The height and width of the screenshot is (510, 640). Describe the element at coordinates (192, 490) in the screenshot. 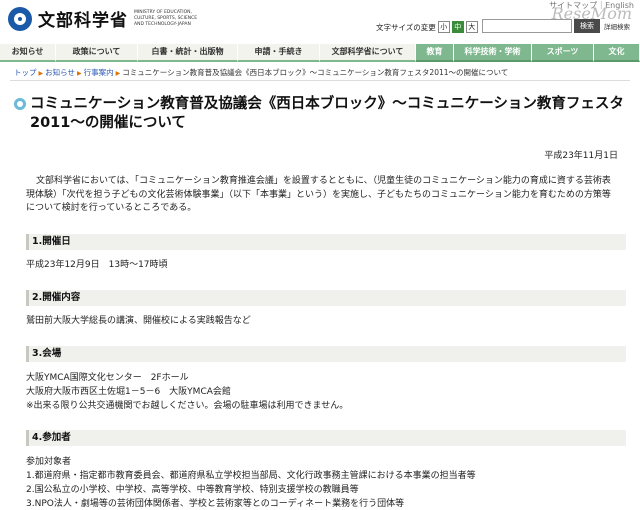

I see `participants-item-2: 2.国公私立の小学校、中学校、高等学校、中等教育学校、特別支援学校の教職員等` at that location.